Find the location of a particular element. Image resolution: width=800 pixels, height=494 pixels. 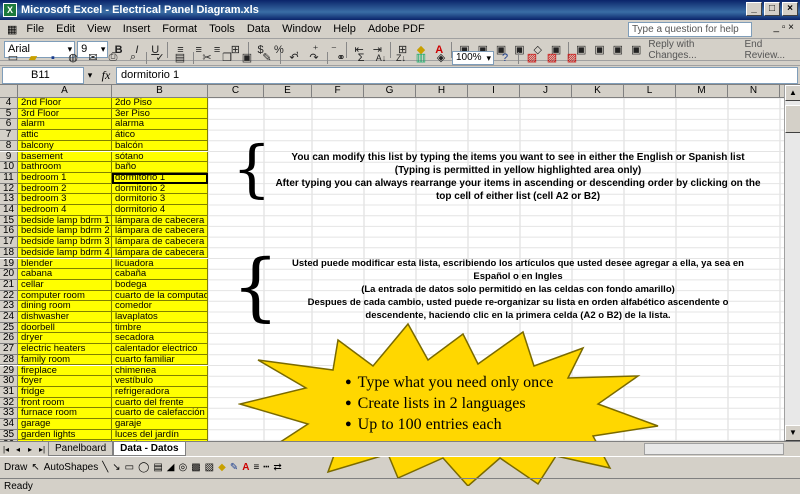

cell-spanish: licuadora is located at coordinates (160, 264).